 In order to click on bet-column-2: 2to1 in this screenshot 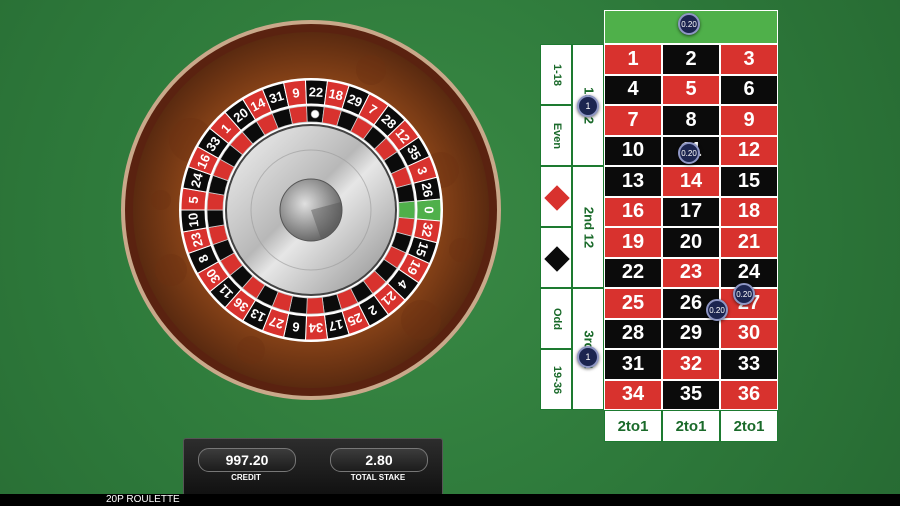, I will do `click(691, 426)`.